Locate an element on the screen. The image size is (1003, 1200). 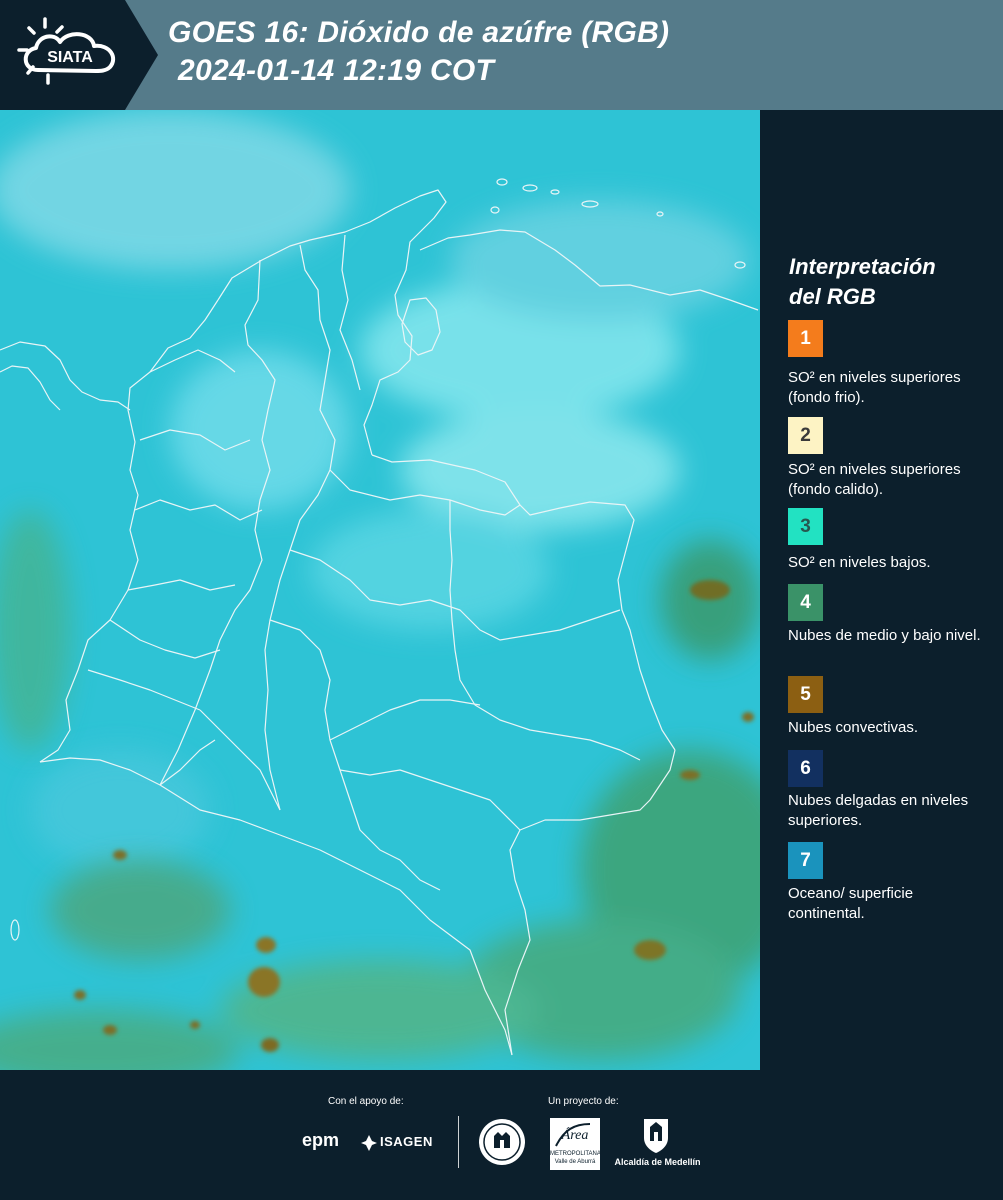
epm-logo: epm is located at coordinates (320, 1140).